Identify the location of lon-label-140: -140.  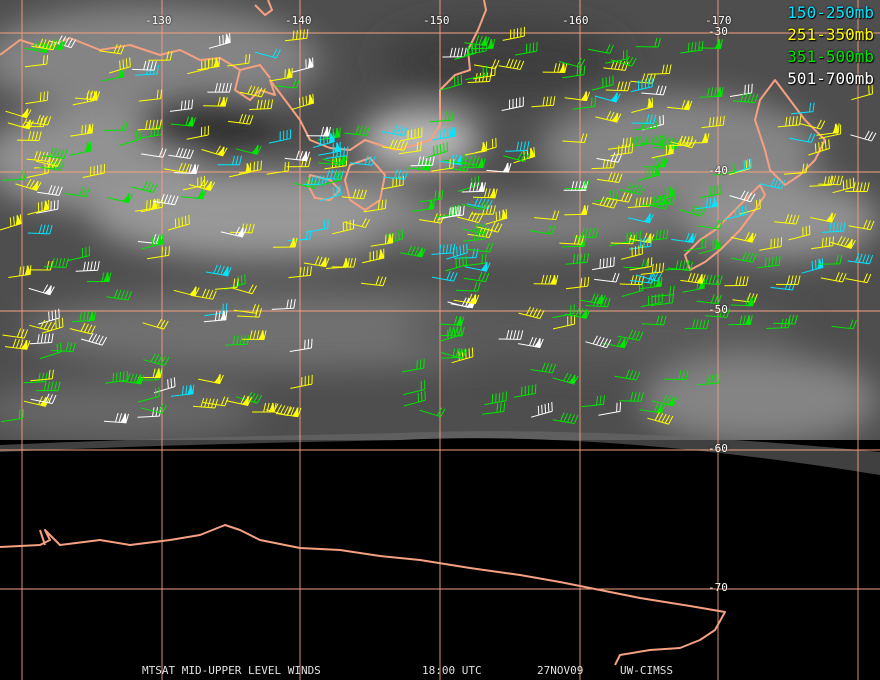
(298, 20).